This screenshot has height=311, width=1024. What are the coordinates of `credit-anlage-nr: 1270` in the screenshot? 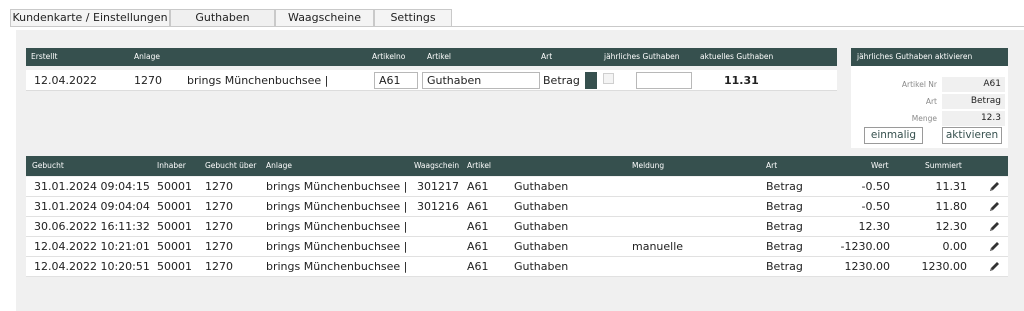 It's located at (148, 80).